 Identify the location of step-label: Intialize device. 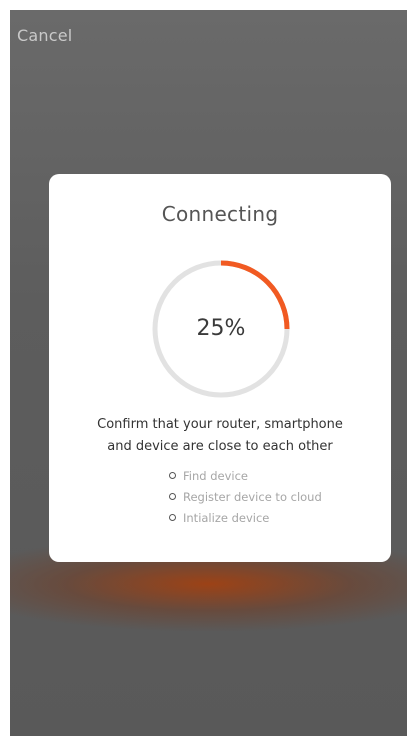
(226, 518).